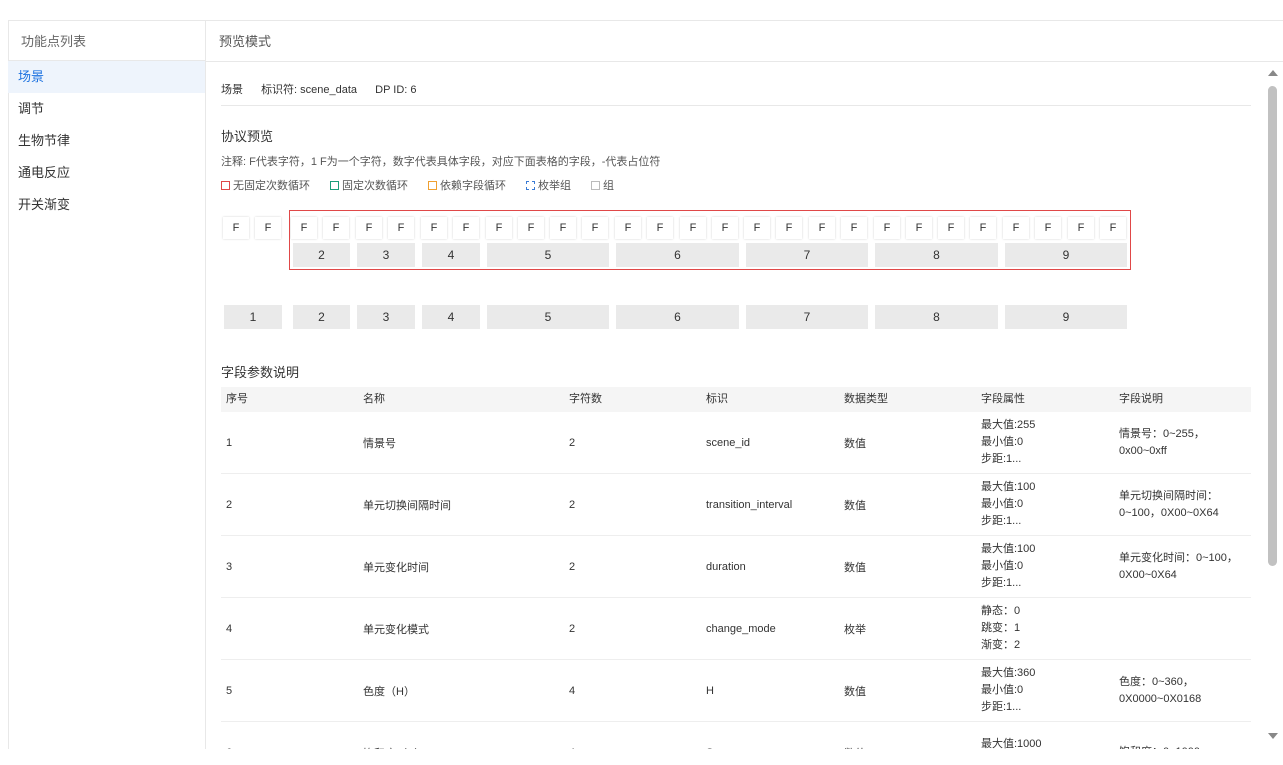 The width and height of the screenshot is (1283, 765). I want to click on sidebar-item: 通电反应, so click(106, 173).